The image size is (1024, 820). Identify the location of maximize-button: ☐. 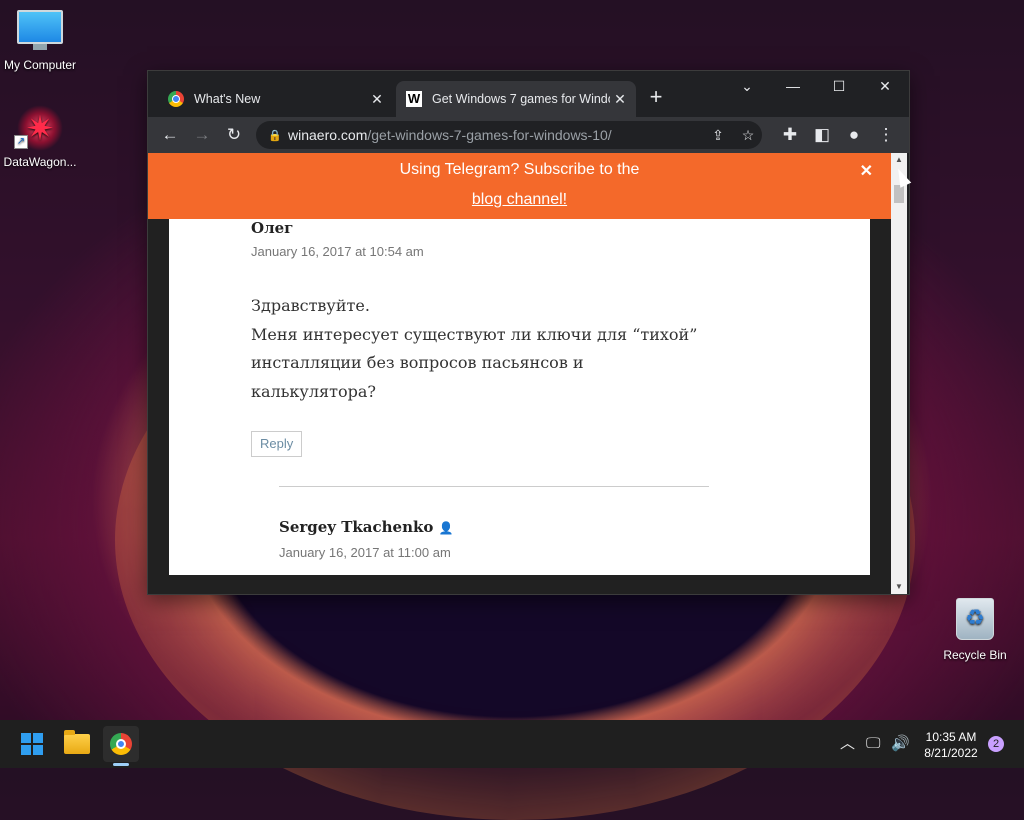
(839, 86).